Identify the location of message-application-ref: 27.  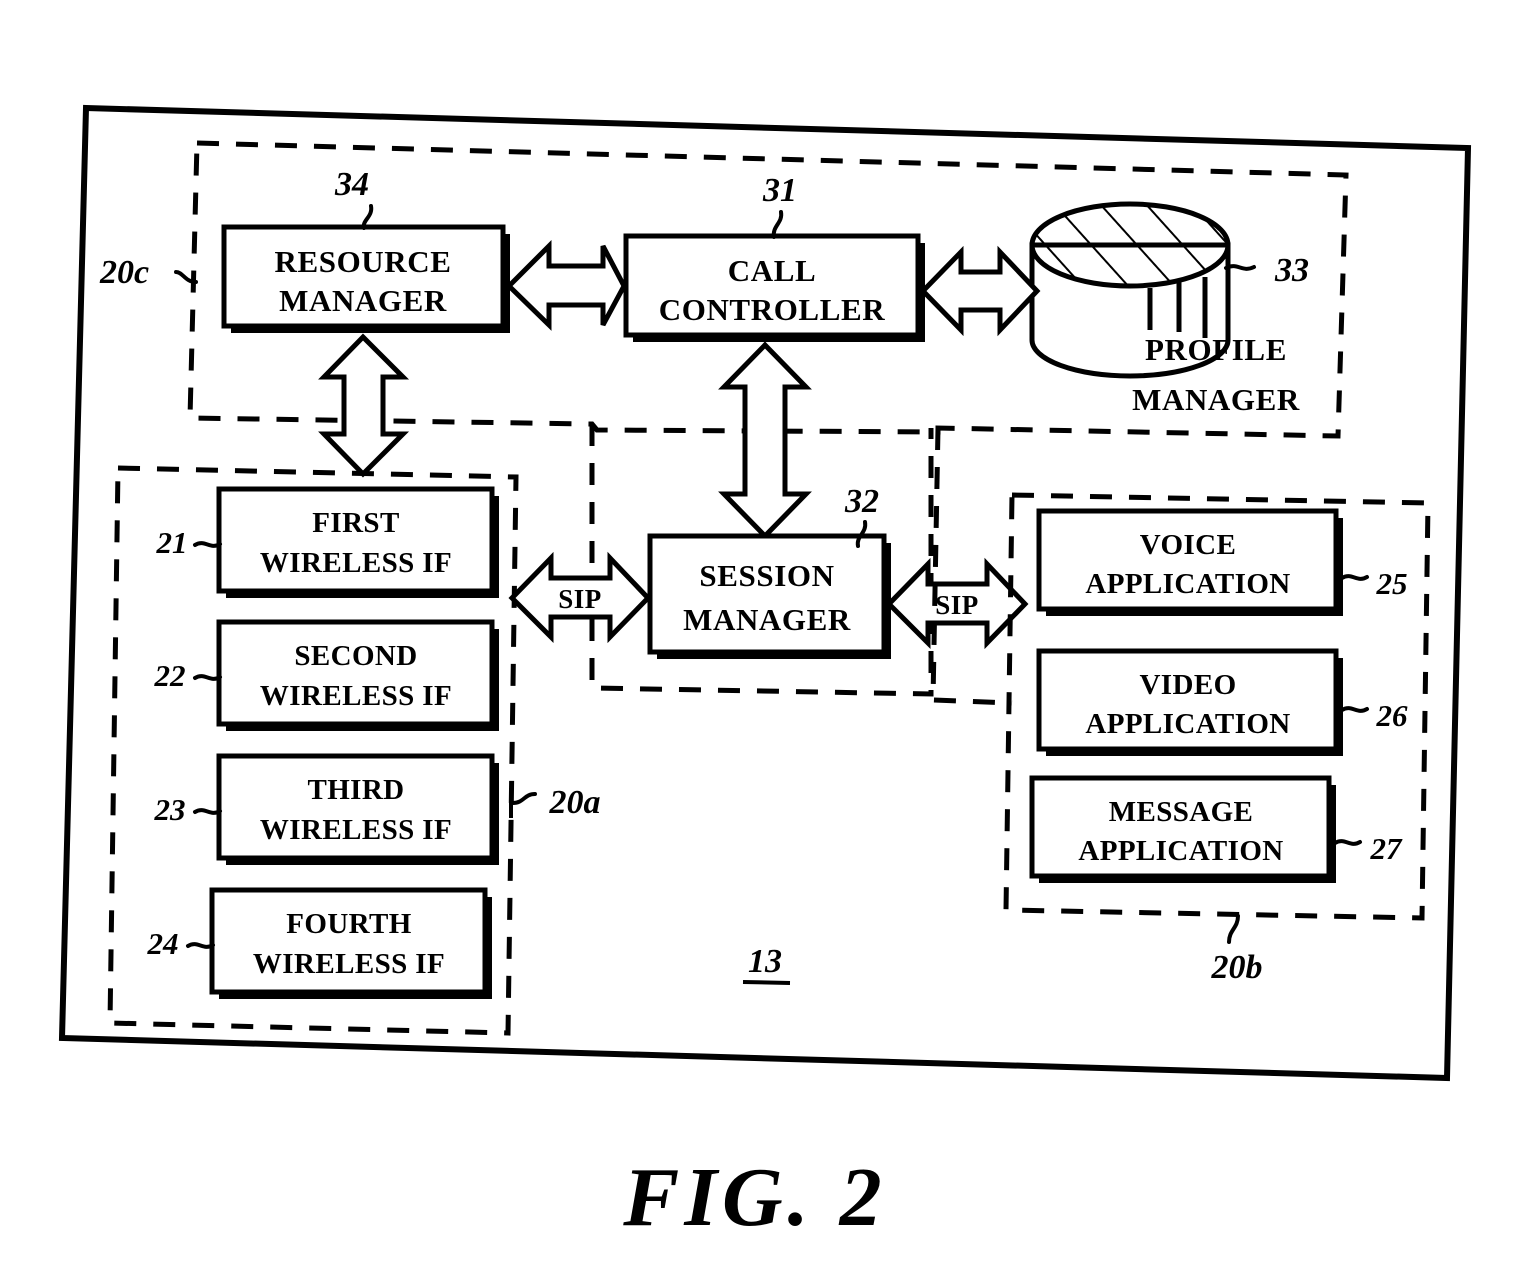
(1387, 848).